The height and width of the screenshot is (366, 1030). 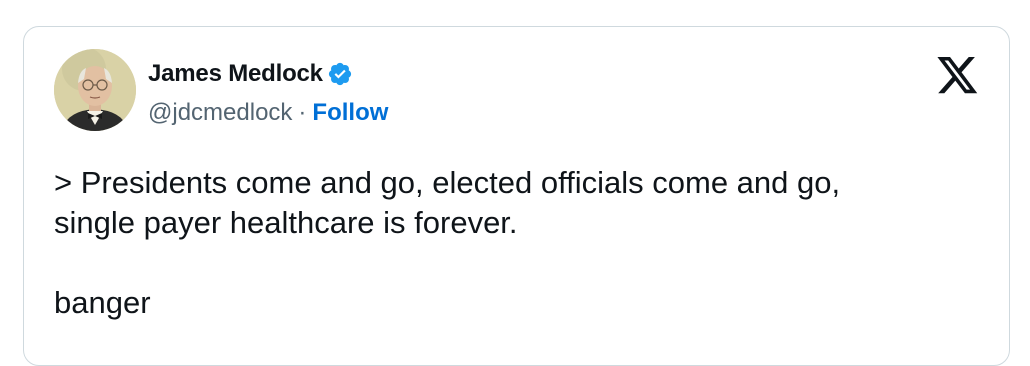 I want to click on x-logo-icon, so click(x=958, y=76).